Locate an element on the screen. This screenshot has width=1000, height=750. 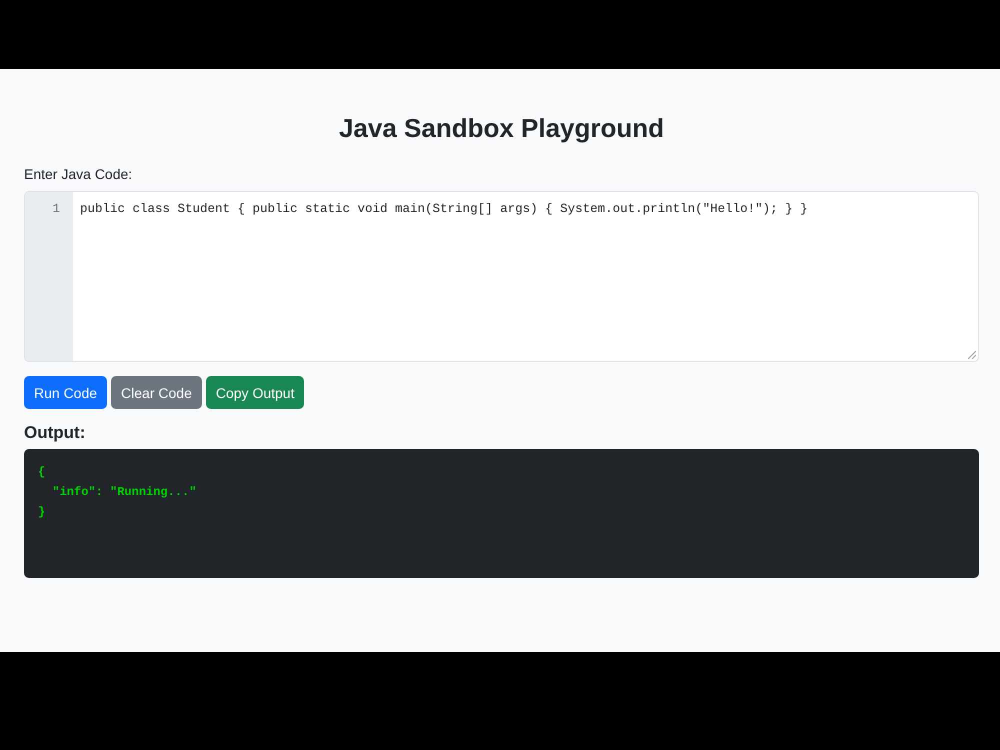
resize-grip-icon is located at coordinates (972, 355).